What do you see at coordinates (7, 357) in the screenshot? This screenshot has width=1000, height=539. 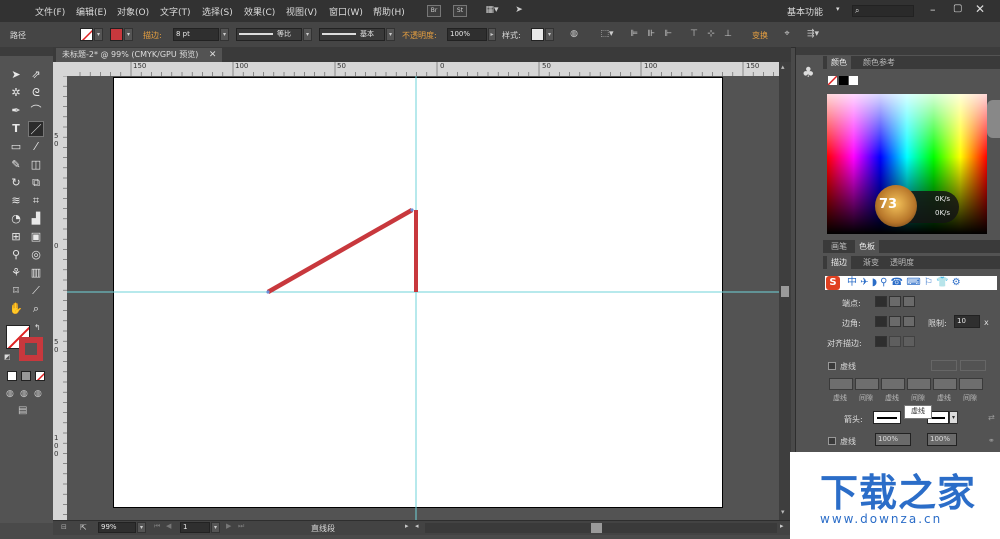 I see `default-colors-icon: ◩` at bounding box center [7, 357].